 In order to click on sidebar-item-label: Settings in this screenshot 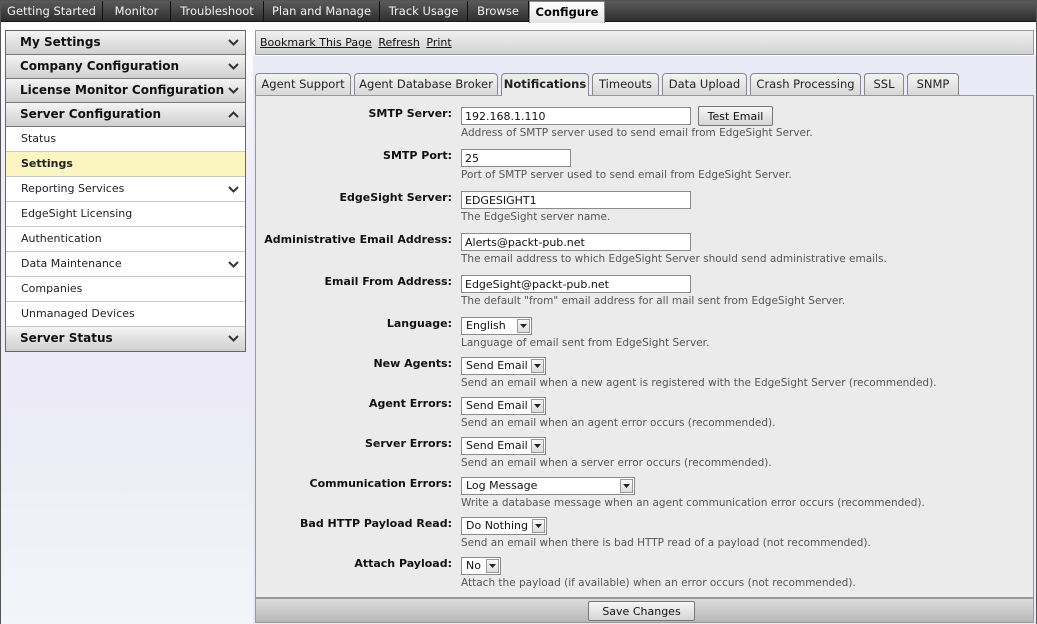, I will do `click(47, 163)`.